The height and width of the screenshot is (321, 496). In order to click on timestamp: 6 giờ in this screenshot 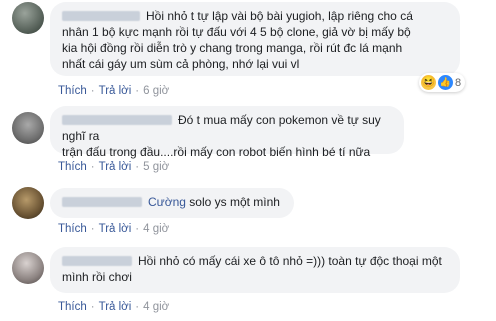, I will do `click(156, 91)`.